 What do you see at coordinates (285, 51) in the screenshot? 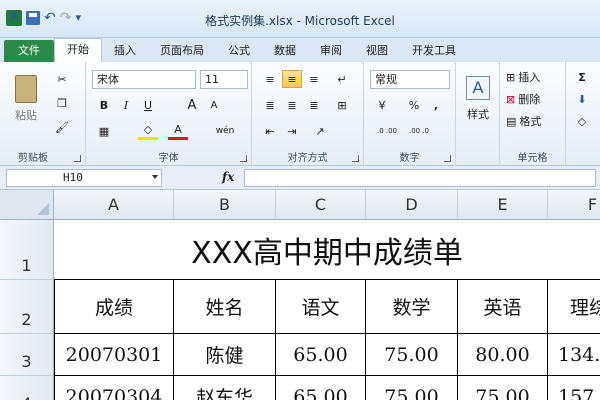
I see `tab-data: 数据` at bounding box center [285, 51].